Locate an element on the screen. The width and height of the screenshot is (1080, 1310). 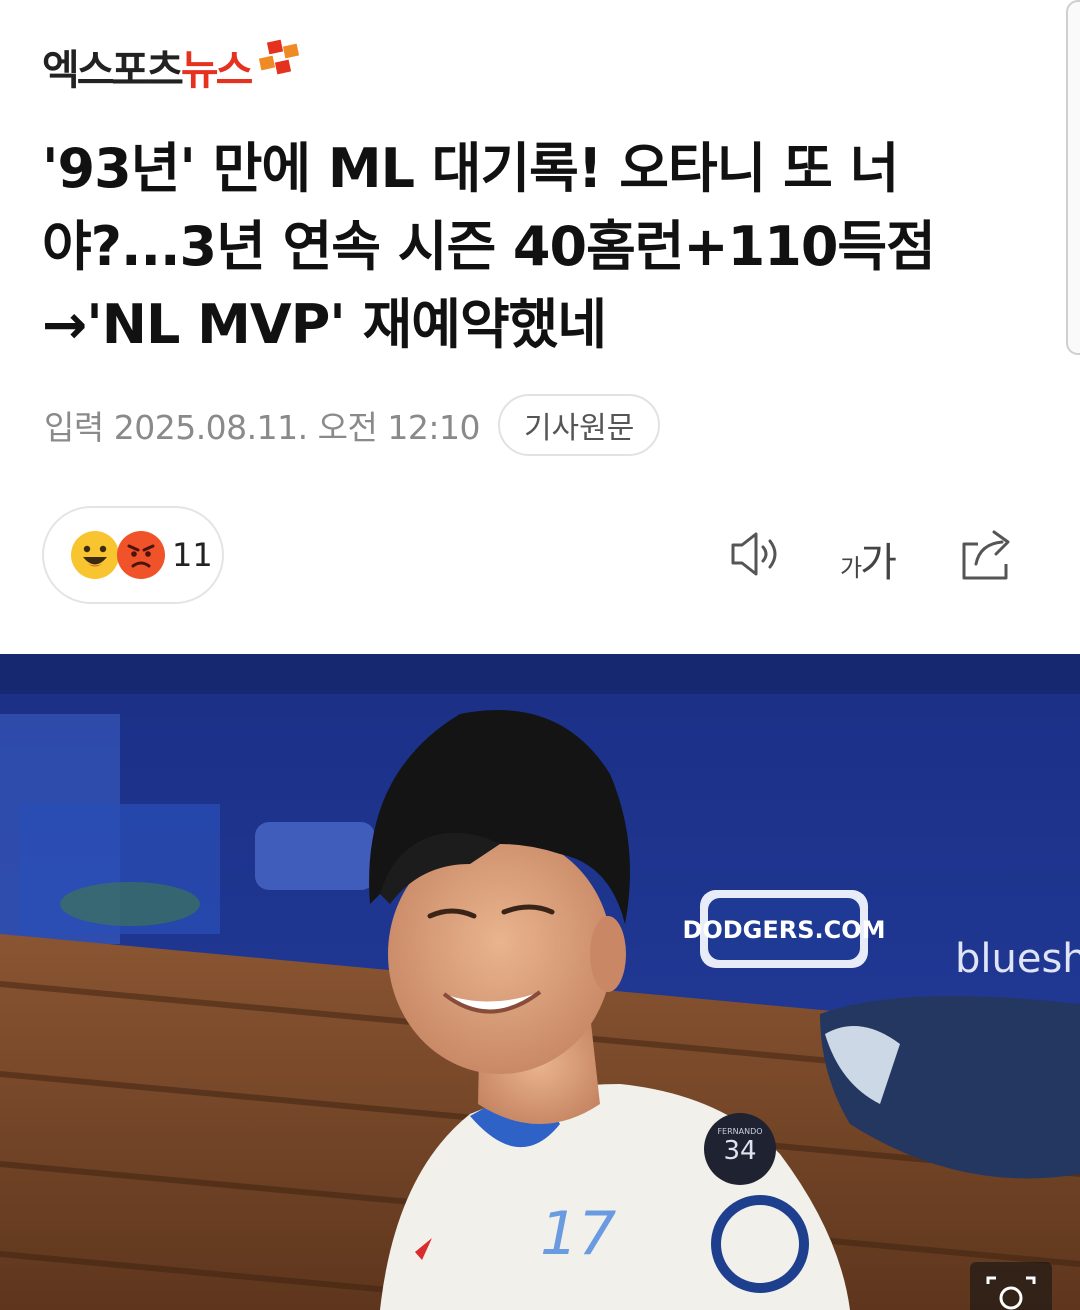
zoom-button is located at coordinates (1011, 1286).